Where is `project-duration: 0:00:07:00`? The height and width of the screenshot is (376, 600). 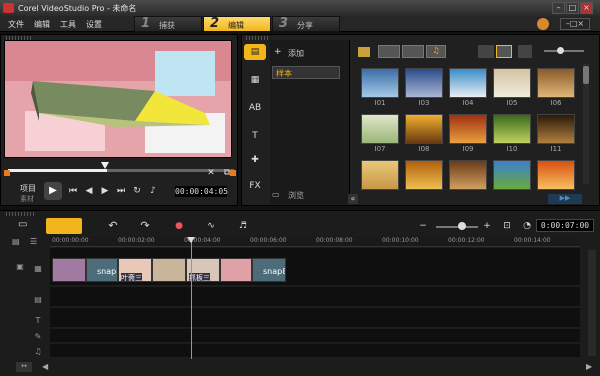
project-duration: 0:00:07:00 is located at coordinates (565, 225).